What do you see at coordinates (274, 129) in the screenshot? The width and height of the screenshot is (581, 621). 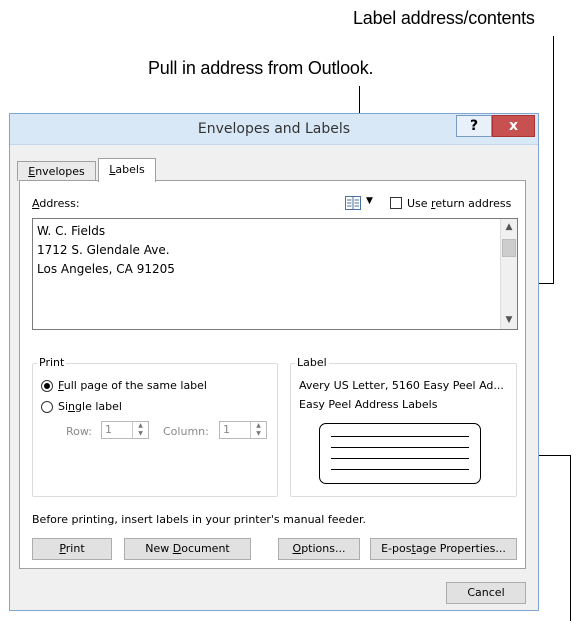 I see `title-bar: Envelopes and Labels ? x` at bounding box center [274, 129].